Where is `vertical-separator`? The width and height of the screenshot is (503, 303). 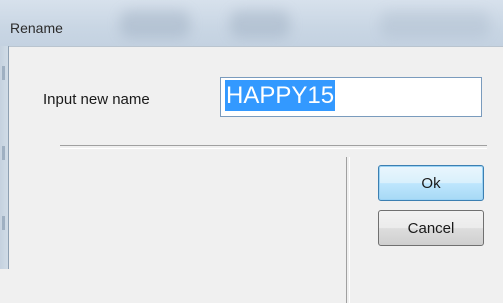
vertical-separator is located at coordinates (348, 230).